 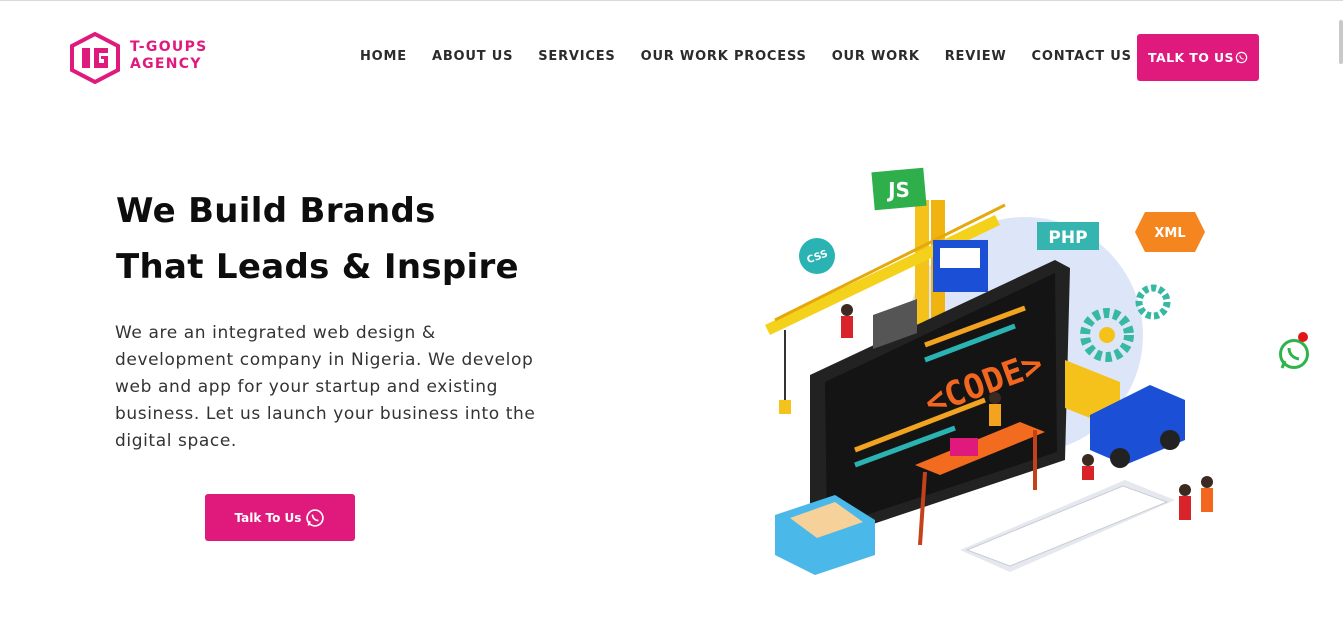 What do you see at coordinates (317, 267) in the screenshot?
I see `hero-headline-line2: That Leads & Inspire` at bounding box center [317, 267].